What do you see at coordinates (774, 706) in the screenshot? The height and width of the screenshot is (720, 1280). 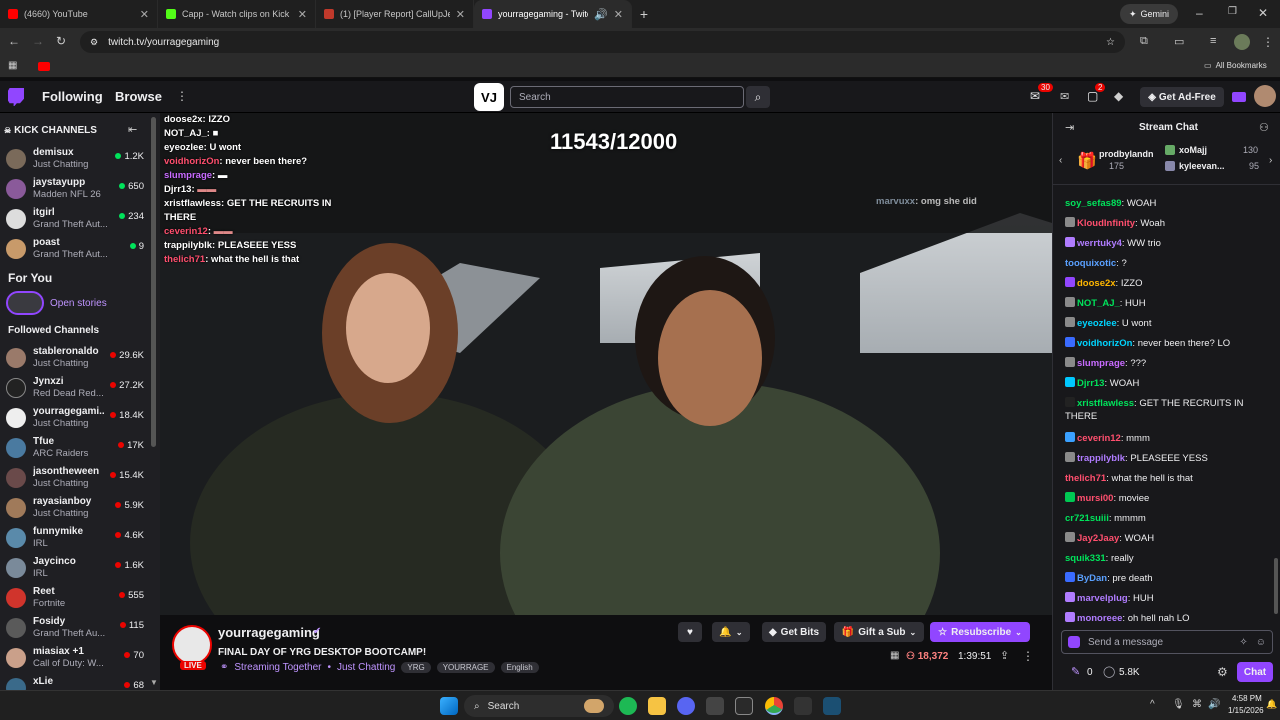 I see `chrome-icon` at bounding box center [774, 706].